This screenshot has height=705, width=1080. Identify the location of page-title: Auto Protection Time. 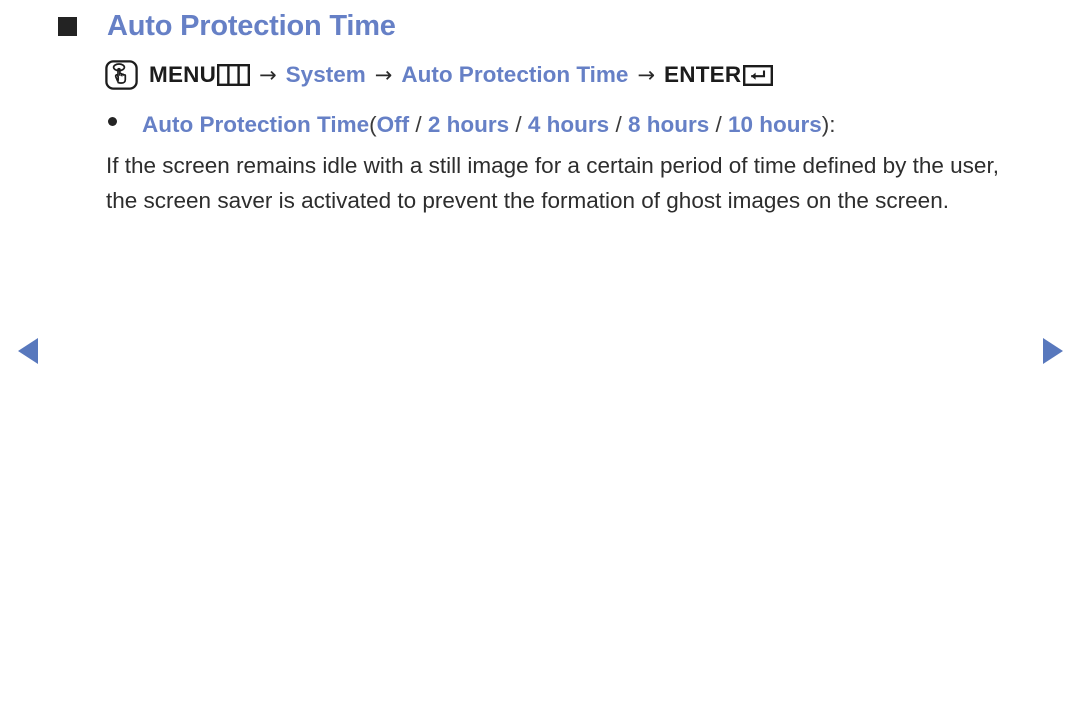
(227, 26).